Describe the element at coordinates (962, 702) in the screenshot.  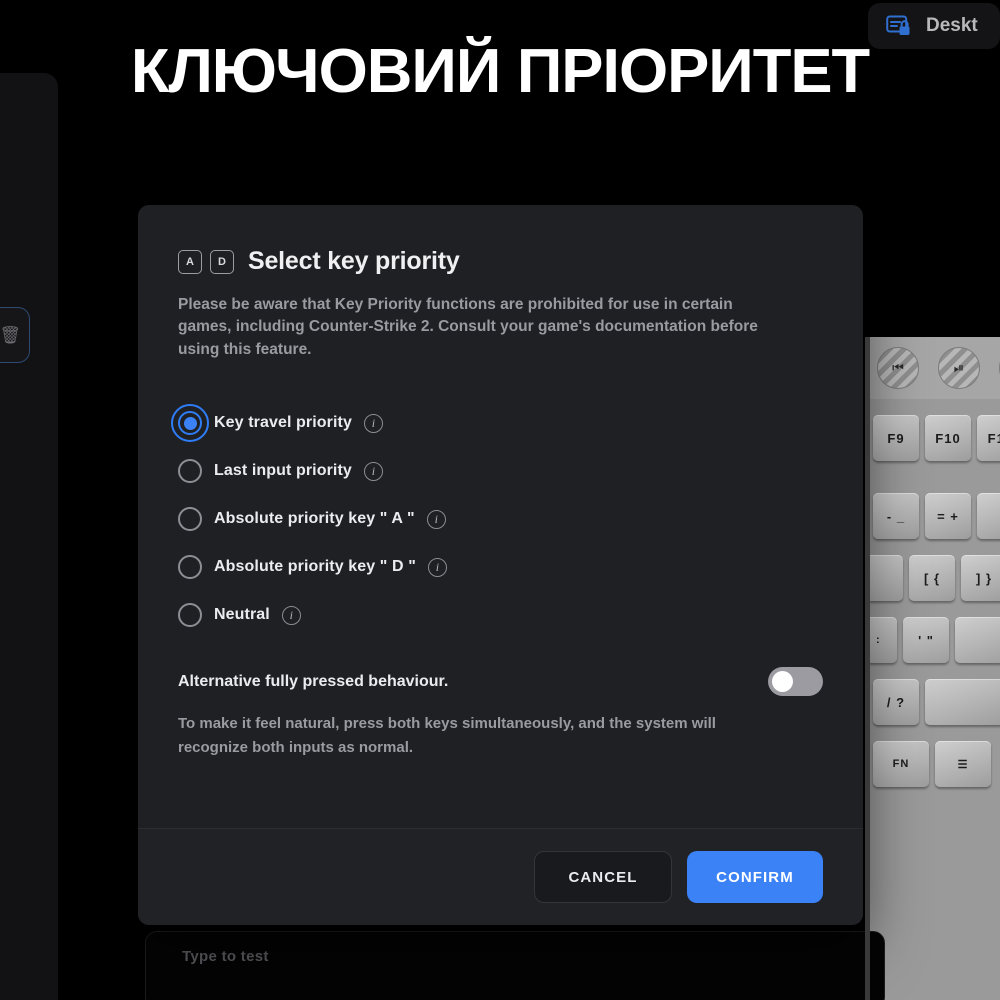
I see `key-shift-right` at that location.